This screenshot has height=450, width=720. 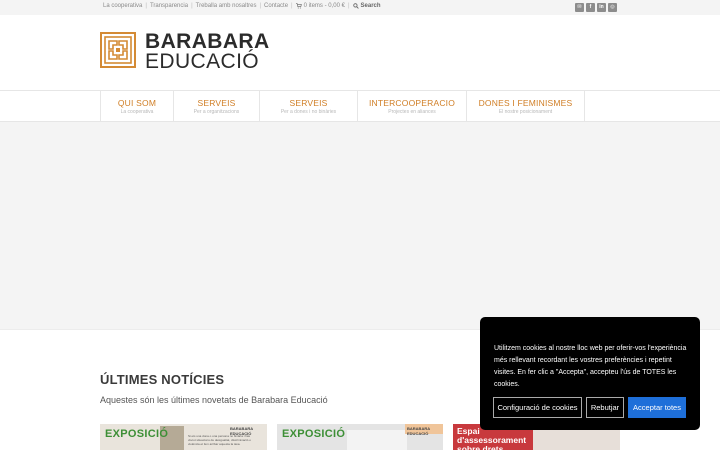 What do you see at coordinates (216, 112) in the screenshot?
I see `nav-item-subtitle: Per a organitzacions` at bounding box center [216, 112].